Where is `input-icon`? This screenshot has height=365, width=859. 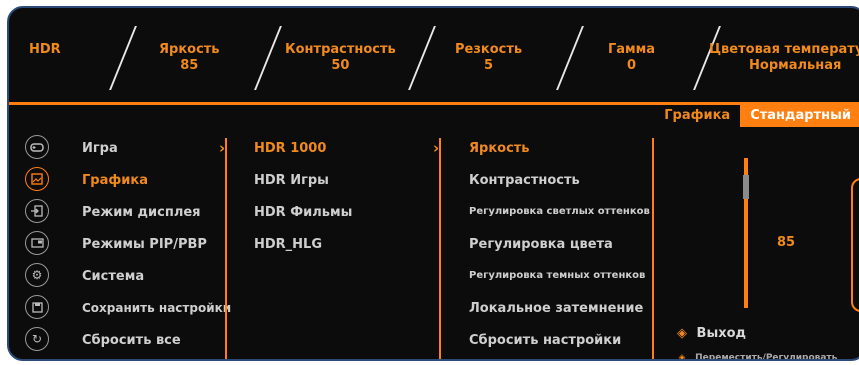 input-icon is located at coordinates (37, 211).